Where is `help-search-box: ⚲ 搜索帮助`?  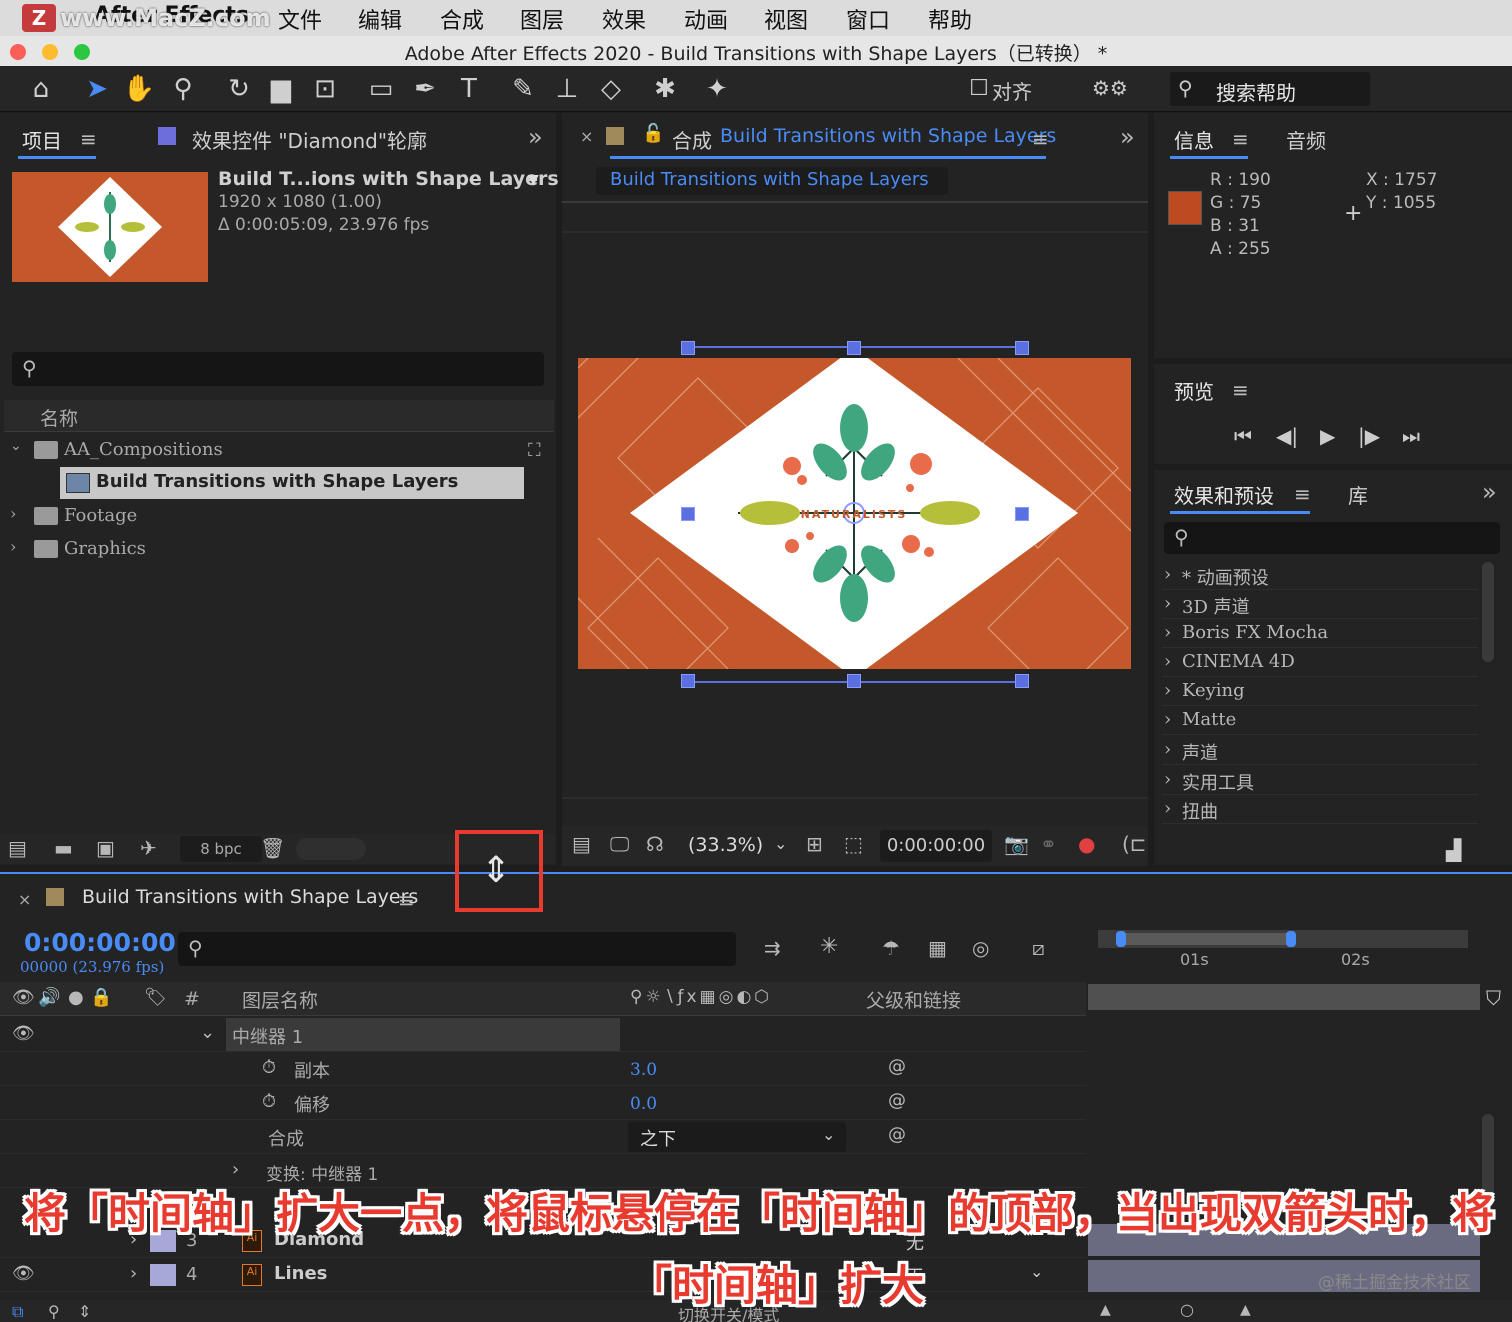 help-search-box: ⚲ 搜索帮助 is located at coordinates (1270, 89).